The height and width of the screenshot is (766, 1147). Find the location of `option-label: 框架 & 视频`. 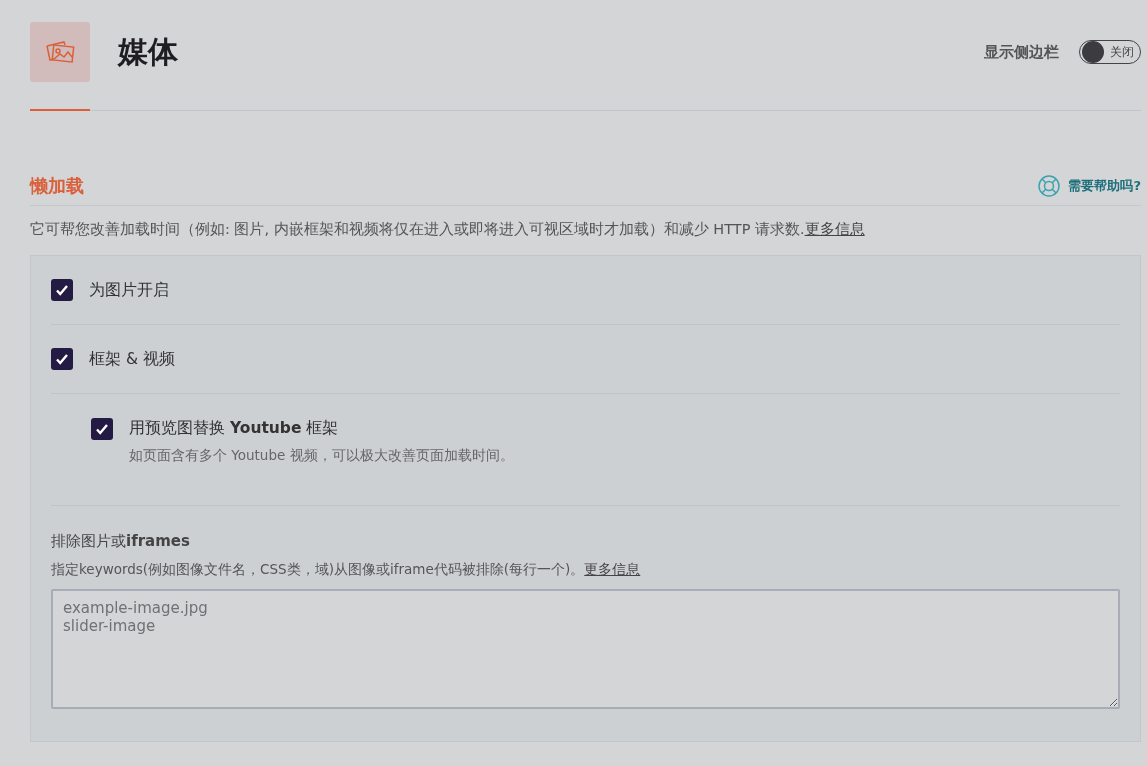

option-label: 框架 & 视频 is located at coordinates (132, 359).